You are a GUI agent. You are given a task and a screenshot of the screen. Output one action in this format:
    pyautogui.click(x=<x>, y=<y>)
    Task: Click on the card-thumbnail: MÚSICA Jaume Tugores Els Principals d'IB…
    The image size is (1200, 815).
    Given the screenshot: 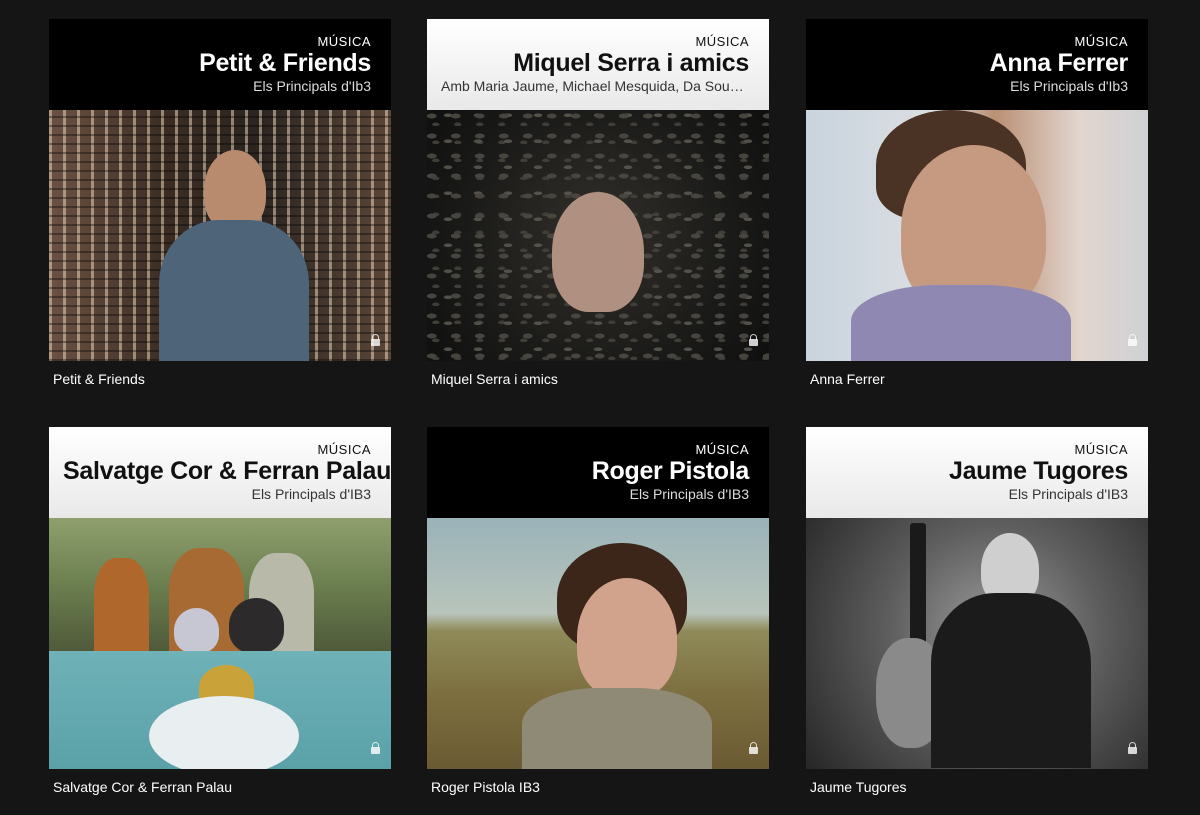 What is the action you would take?
    pyautogui.click(x=977, y=598)
    